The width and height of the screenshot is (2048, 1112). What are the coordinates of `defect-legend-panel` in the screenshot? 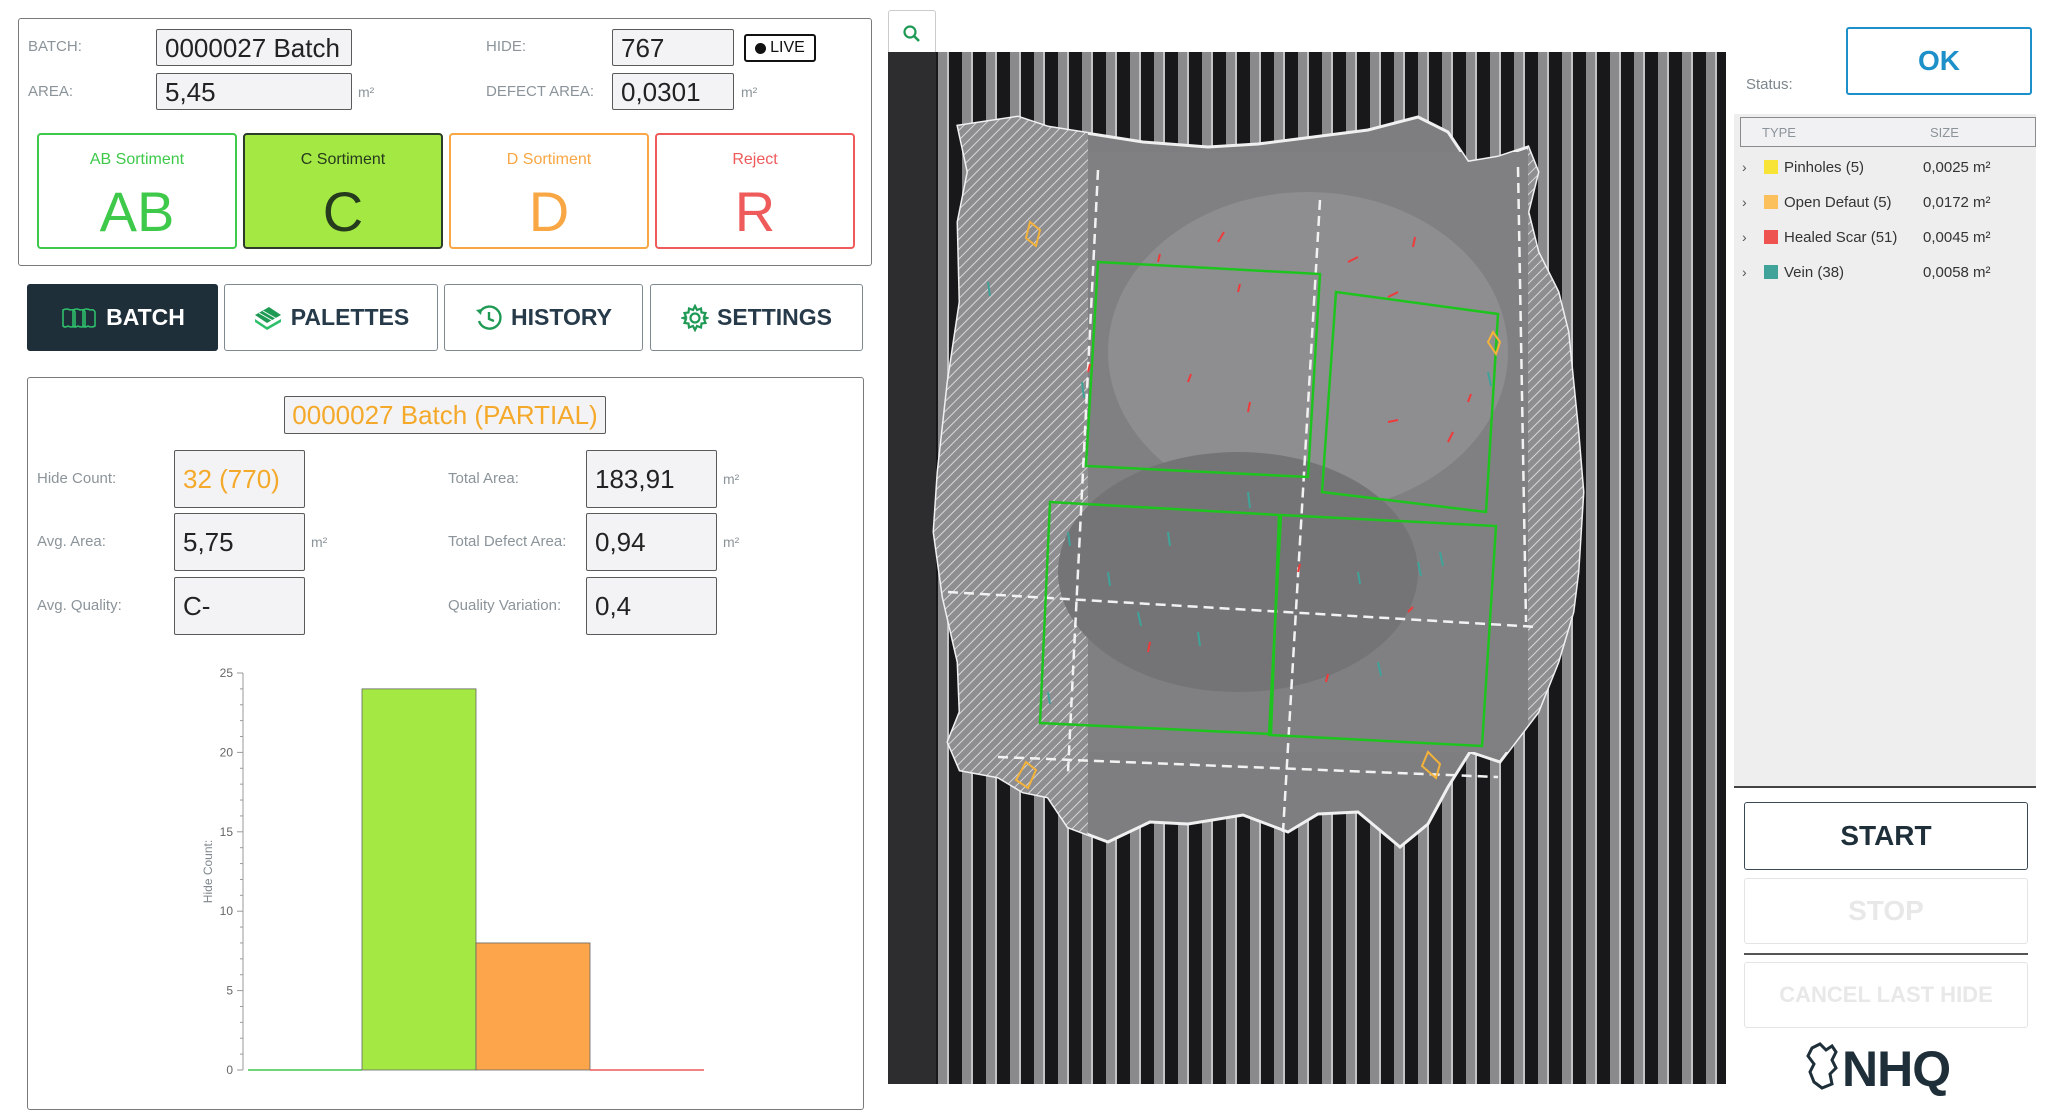 It's located at (1885, 451).